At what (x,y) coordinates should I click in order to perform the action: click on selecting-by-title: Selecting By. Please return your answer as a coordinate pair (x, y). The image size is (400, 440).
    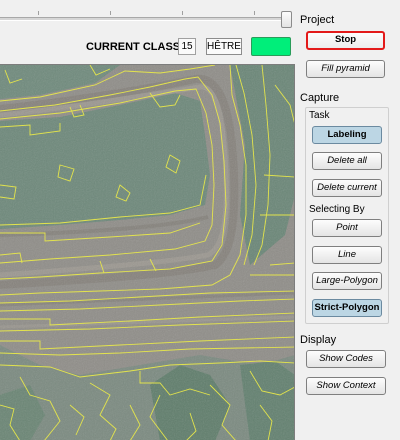
    Looking at the image, I should click on (337, 209).